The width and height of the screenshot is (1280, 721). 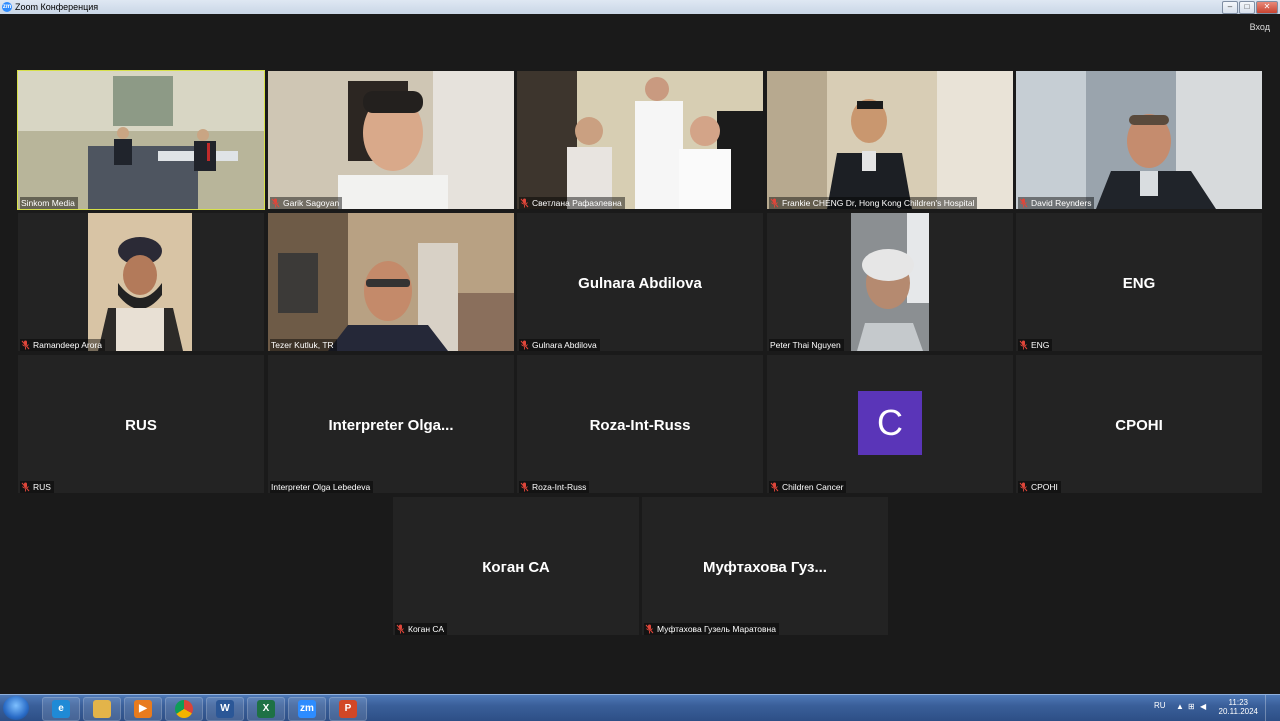 What do you see at coordinates (572, 203) in the screenshot?
I see `participant-name-label: Светлана Рафаэлевна` at bounding box center [572, 203].